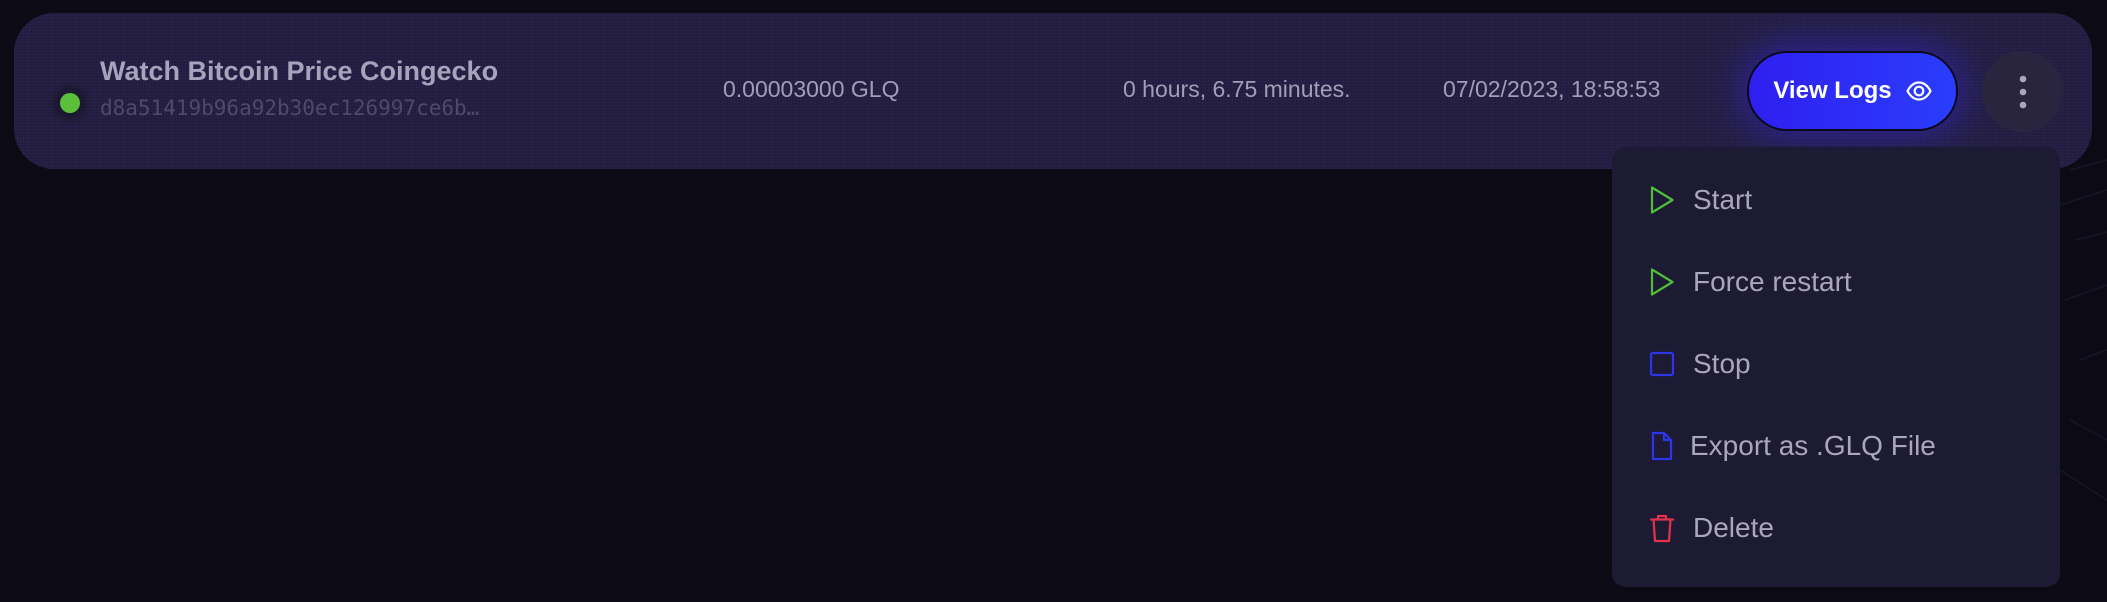  What do you see at coordinates (1772, 281) in the screenshot?
I see `menu-item-label: Force restart` at bounding box center [1772, 281].